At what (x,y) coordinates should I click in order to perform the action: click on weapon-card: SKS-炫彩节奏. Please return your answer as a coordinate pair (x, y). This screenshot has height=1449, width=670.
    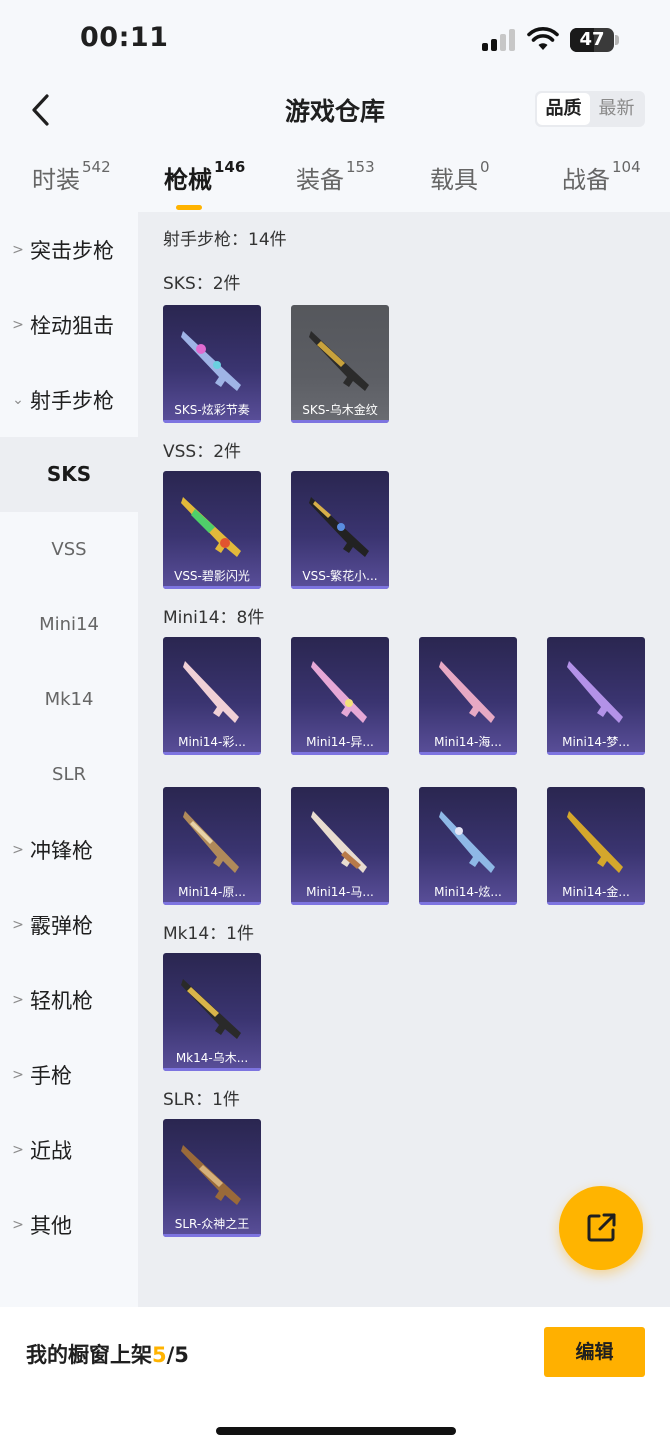
    Looking at the image, I should click on (212, 364).